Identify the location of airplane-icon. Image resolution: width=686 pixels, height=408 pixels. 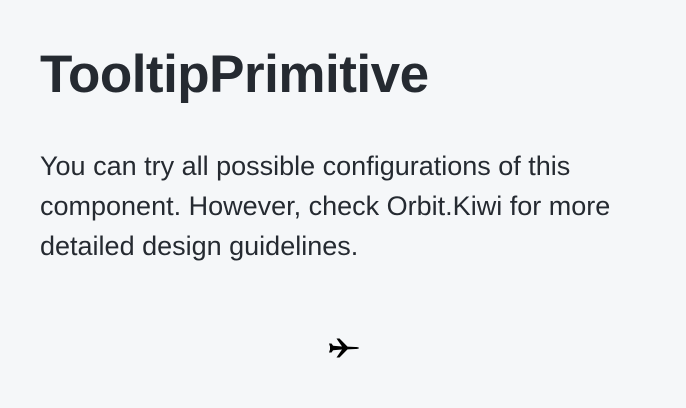
(344, 348).